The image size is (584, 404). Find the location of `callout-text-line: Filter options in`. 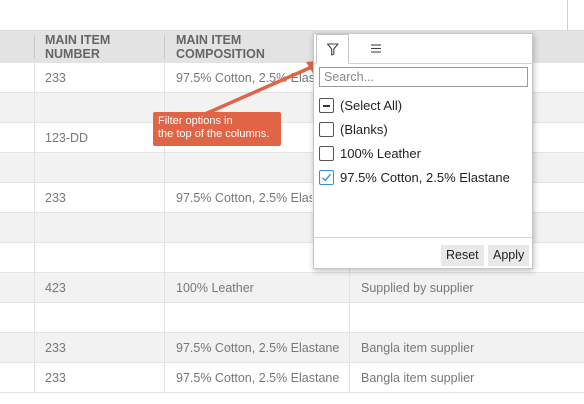

callout-text-line: Filter options in is located at coordinates (195, 121).